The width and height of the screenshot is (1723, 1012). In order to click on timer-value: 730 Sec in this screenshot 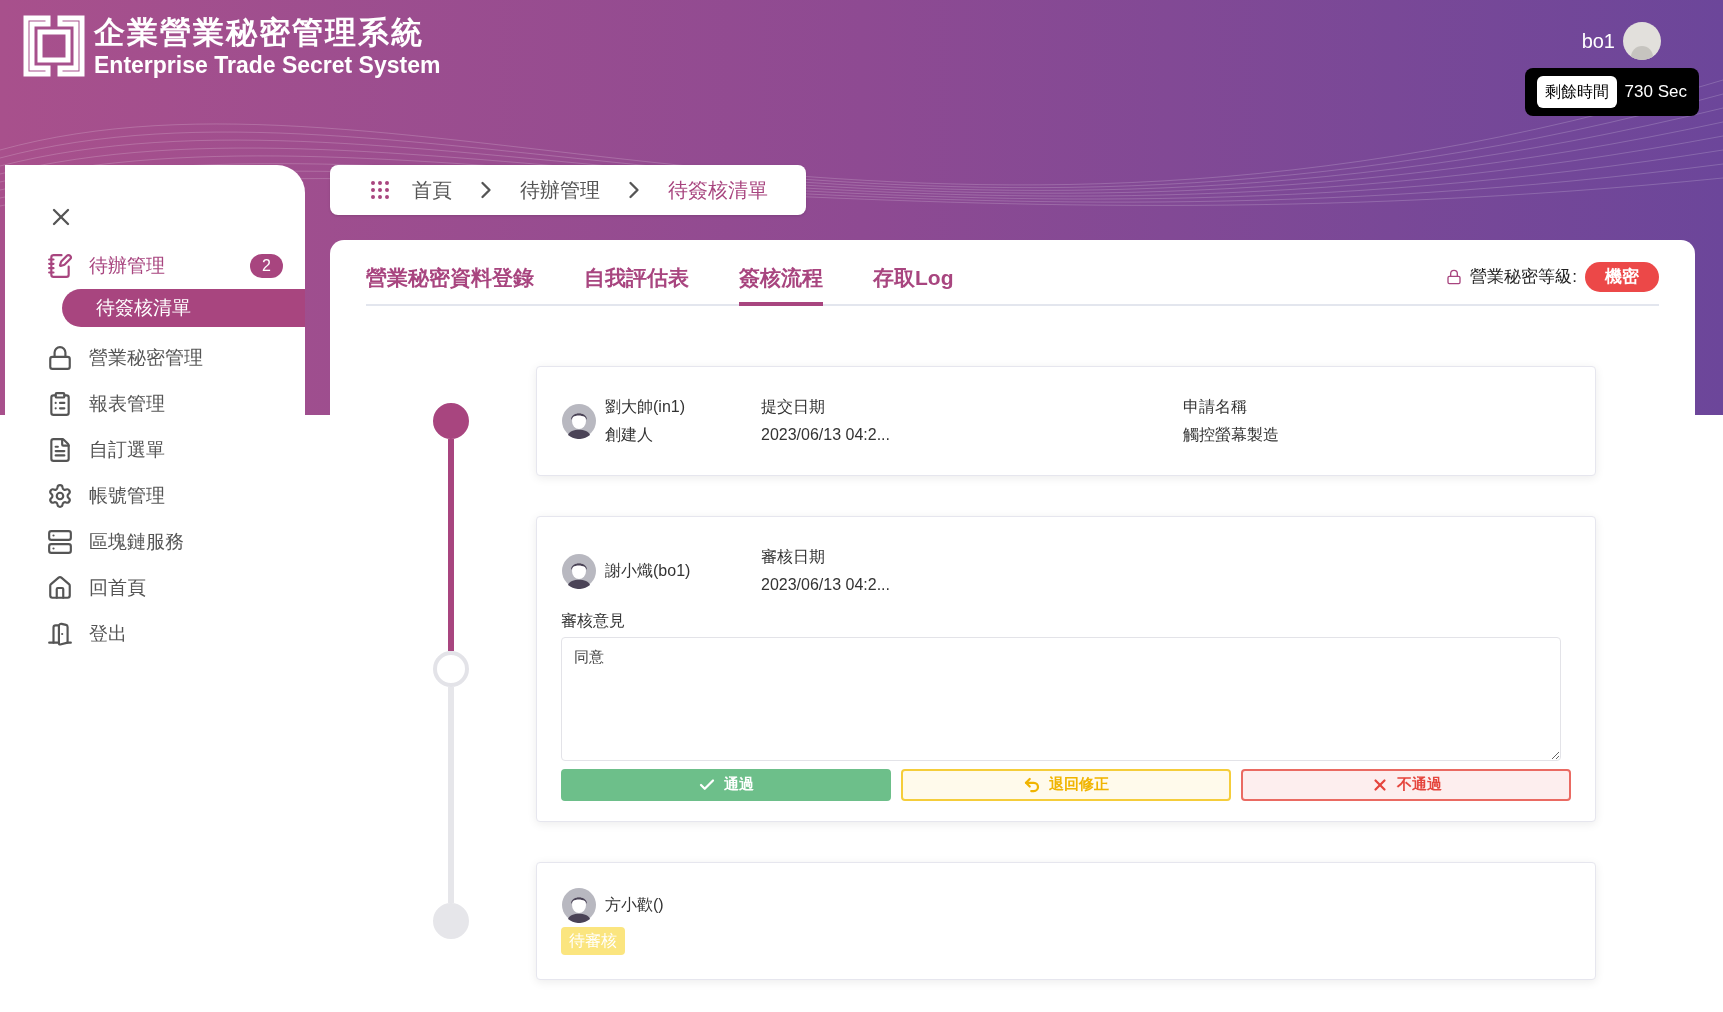, I will do `click(1655, 92)`.